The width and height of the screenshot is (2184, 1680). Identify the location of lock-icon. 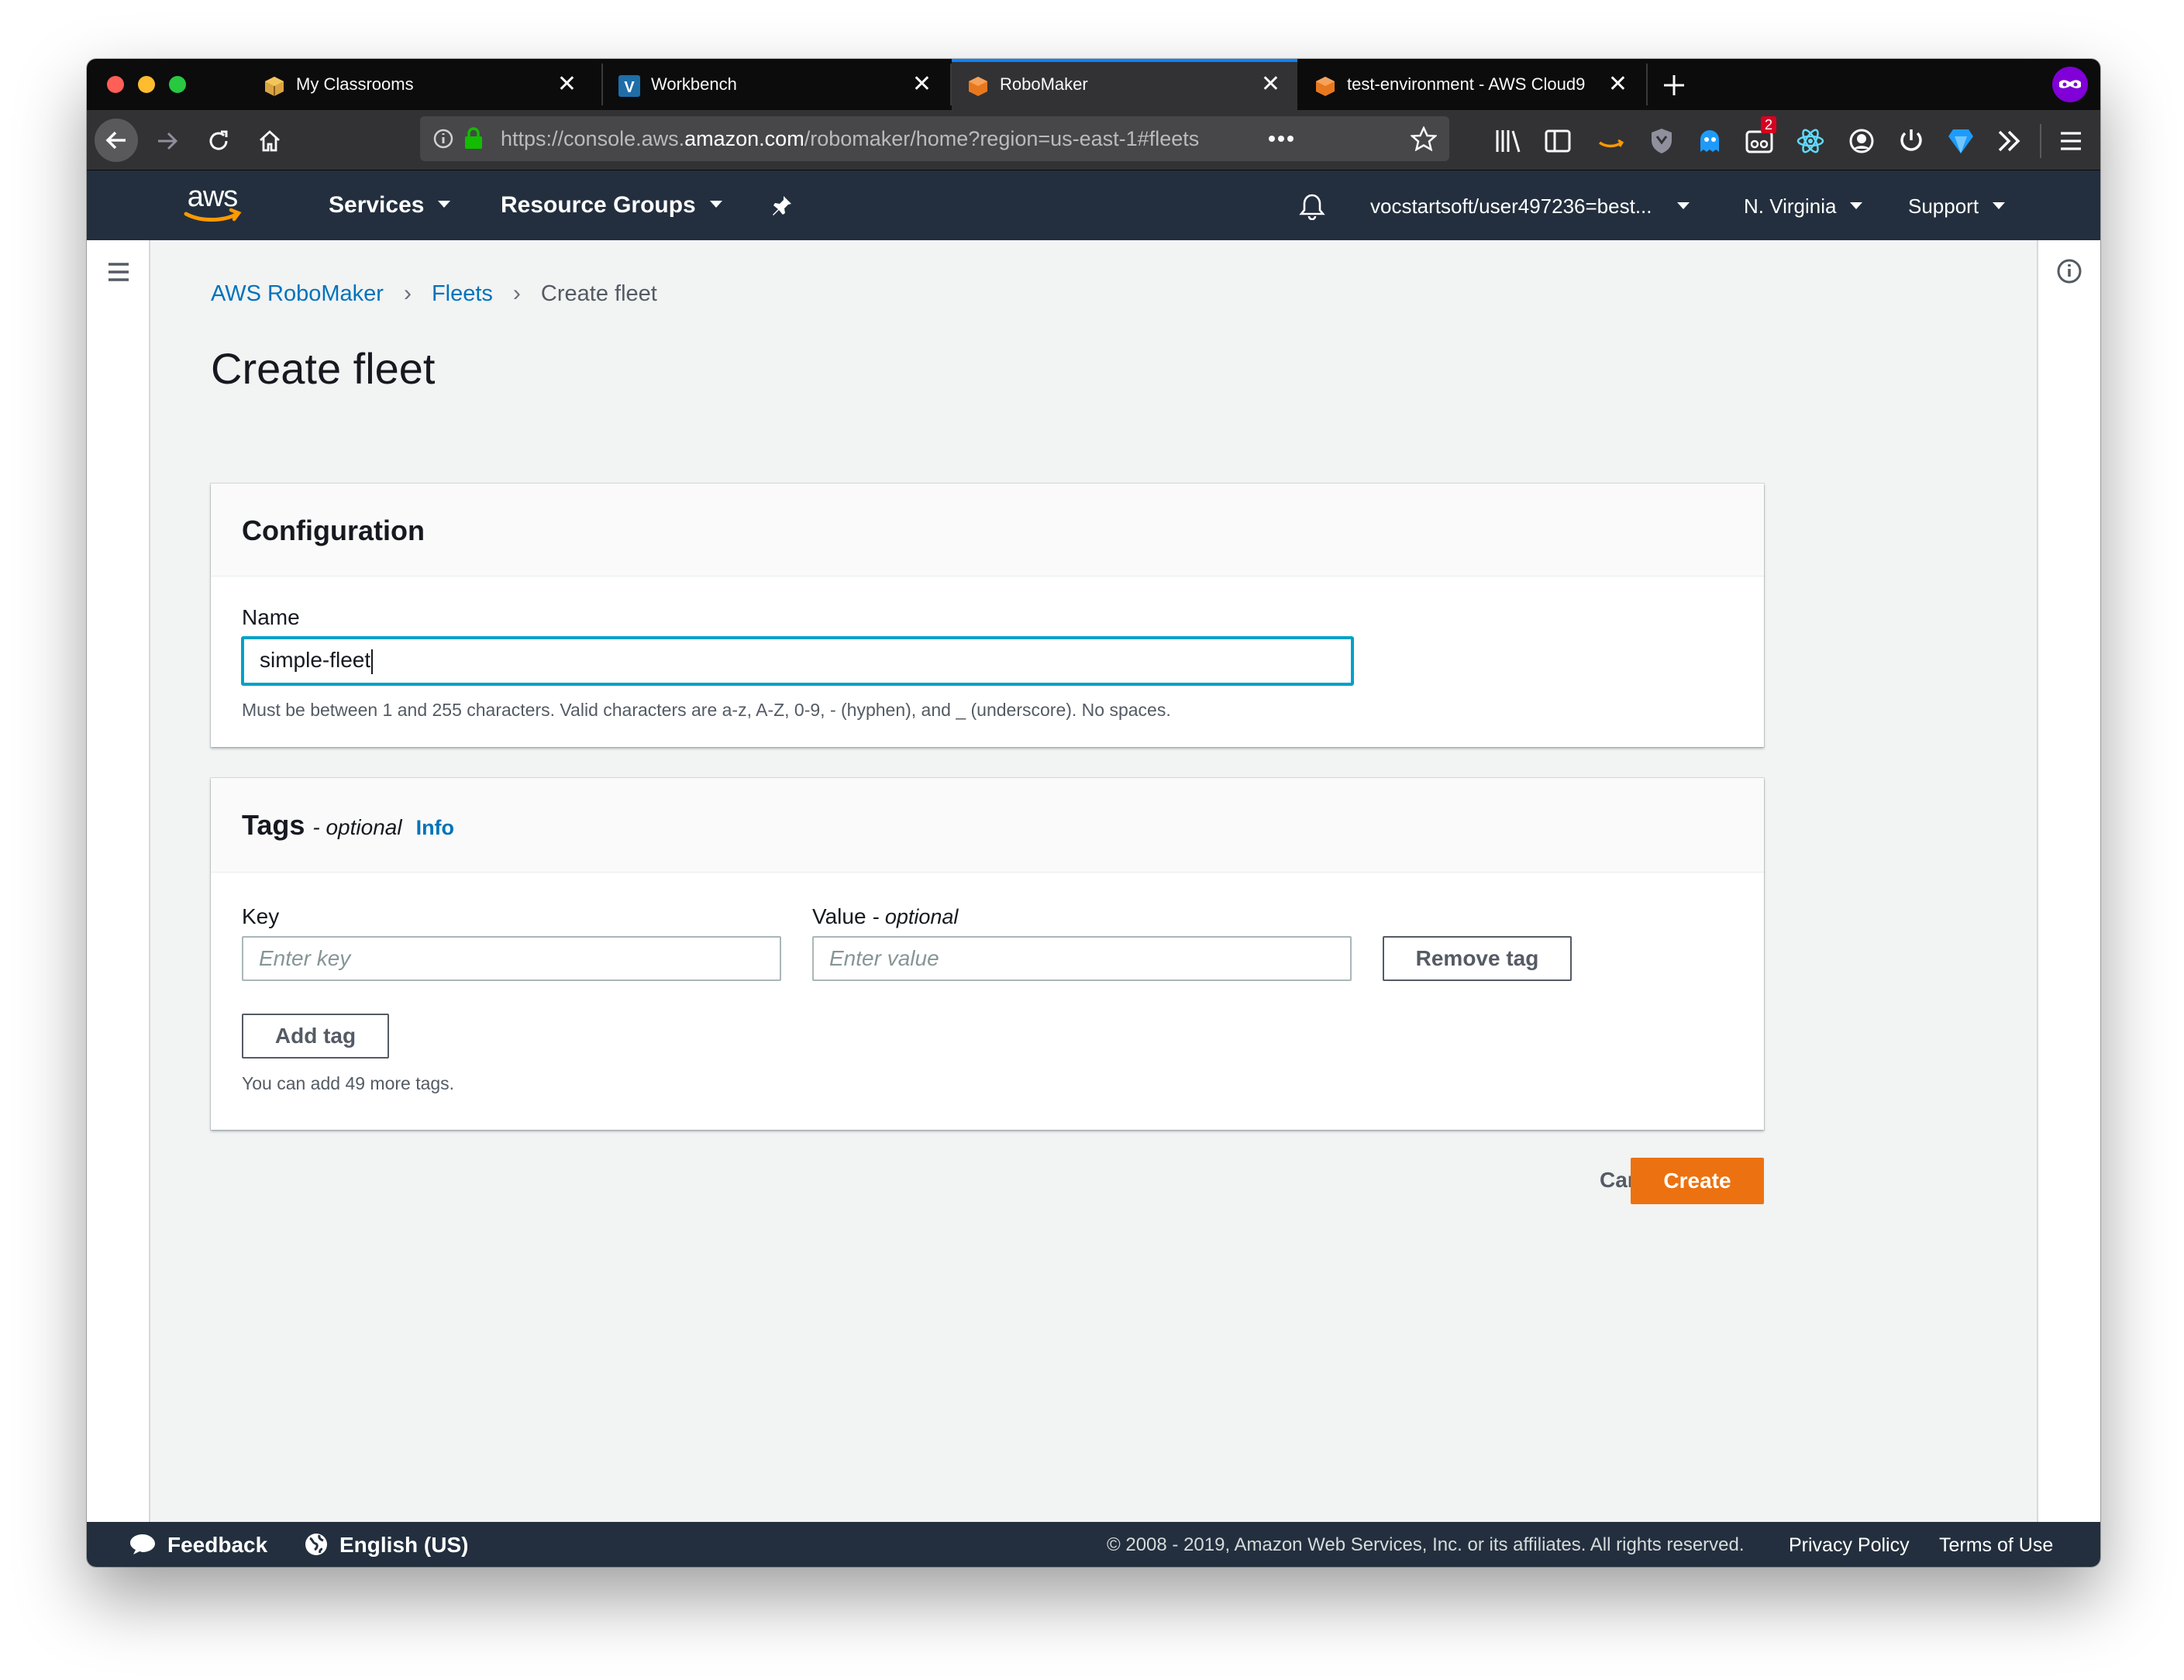
(473, 138).